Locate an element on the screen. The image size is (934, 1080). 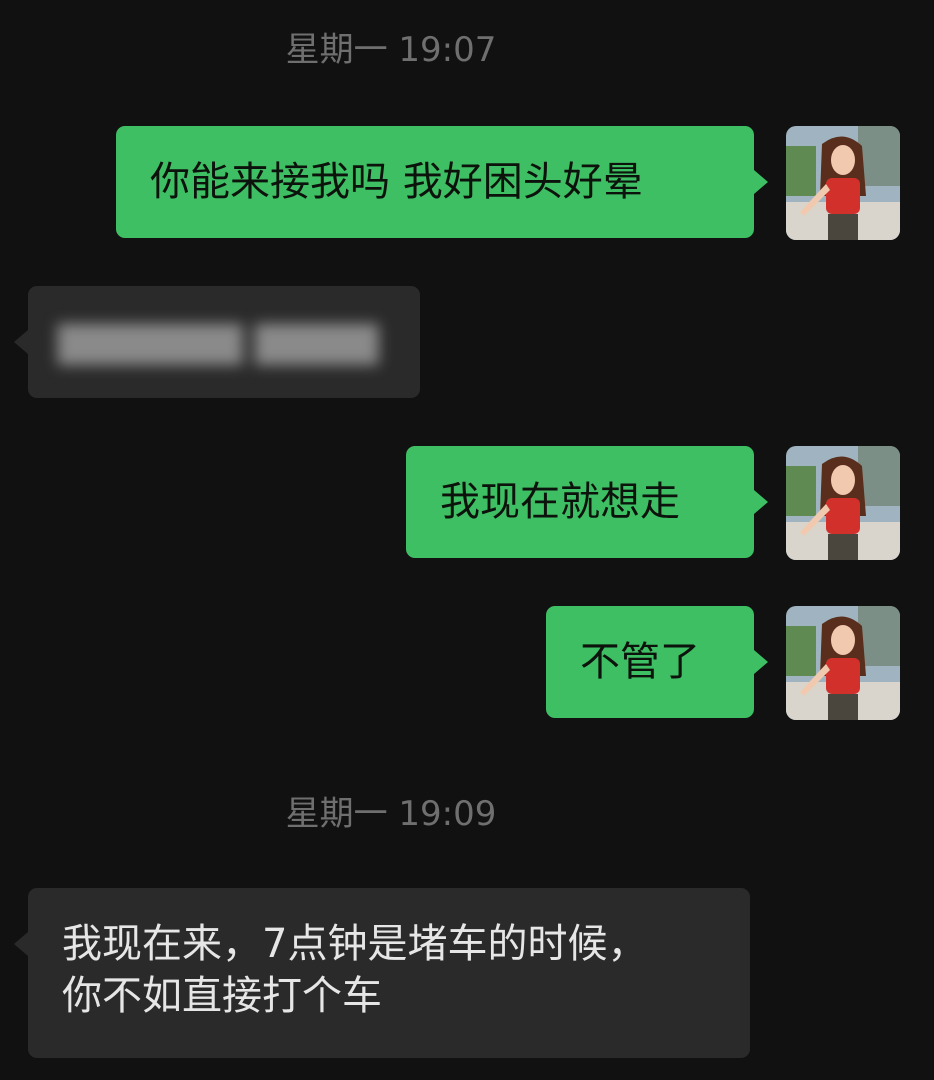
timestamp: 星期一 19:07 is located at coordinates (391, 50).